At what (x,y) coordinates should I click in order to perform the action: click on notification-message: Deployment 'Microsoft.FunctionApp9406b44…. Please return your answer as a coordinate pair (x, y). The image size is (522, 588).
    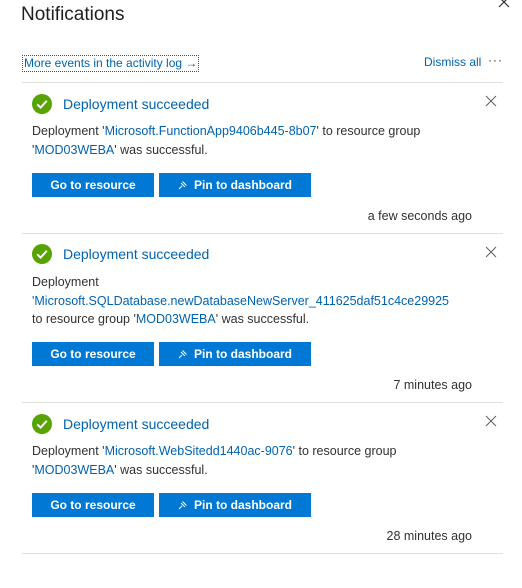
    Looking at the image, I should click on (252, 140).